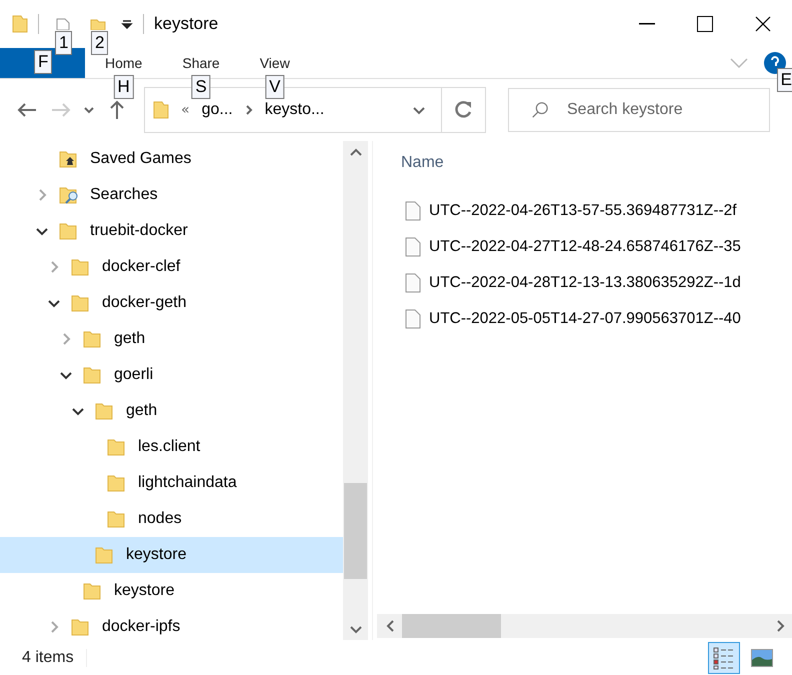 The image size is (792, 675). Describe the element at coordinates (763, 24) in the screenshot. I see `close-icon` at that location.